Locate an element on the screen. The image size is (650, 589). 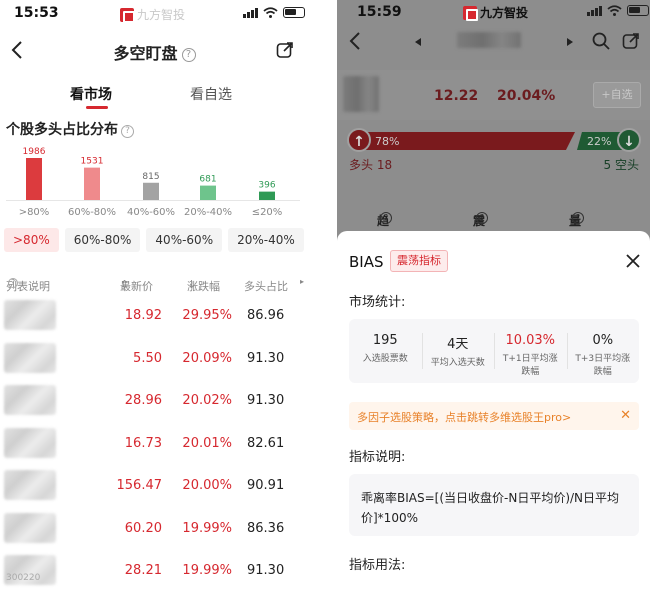
stock-title-blurred is located at coordinates (489, 40).